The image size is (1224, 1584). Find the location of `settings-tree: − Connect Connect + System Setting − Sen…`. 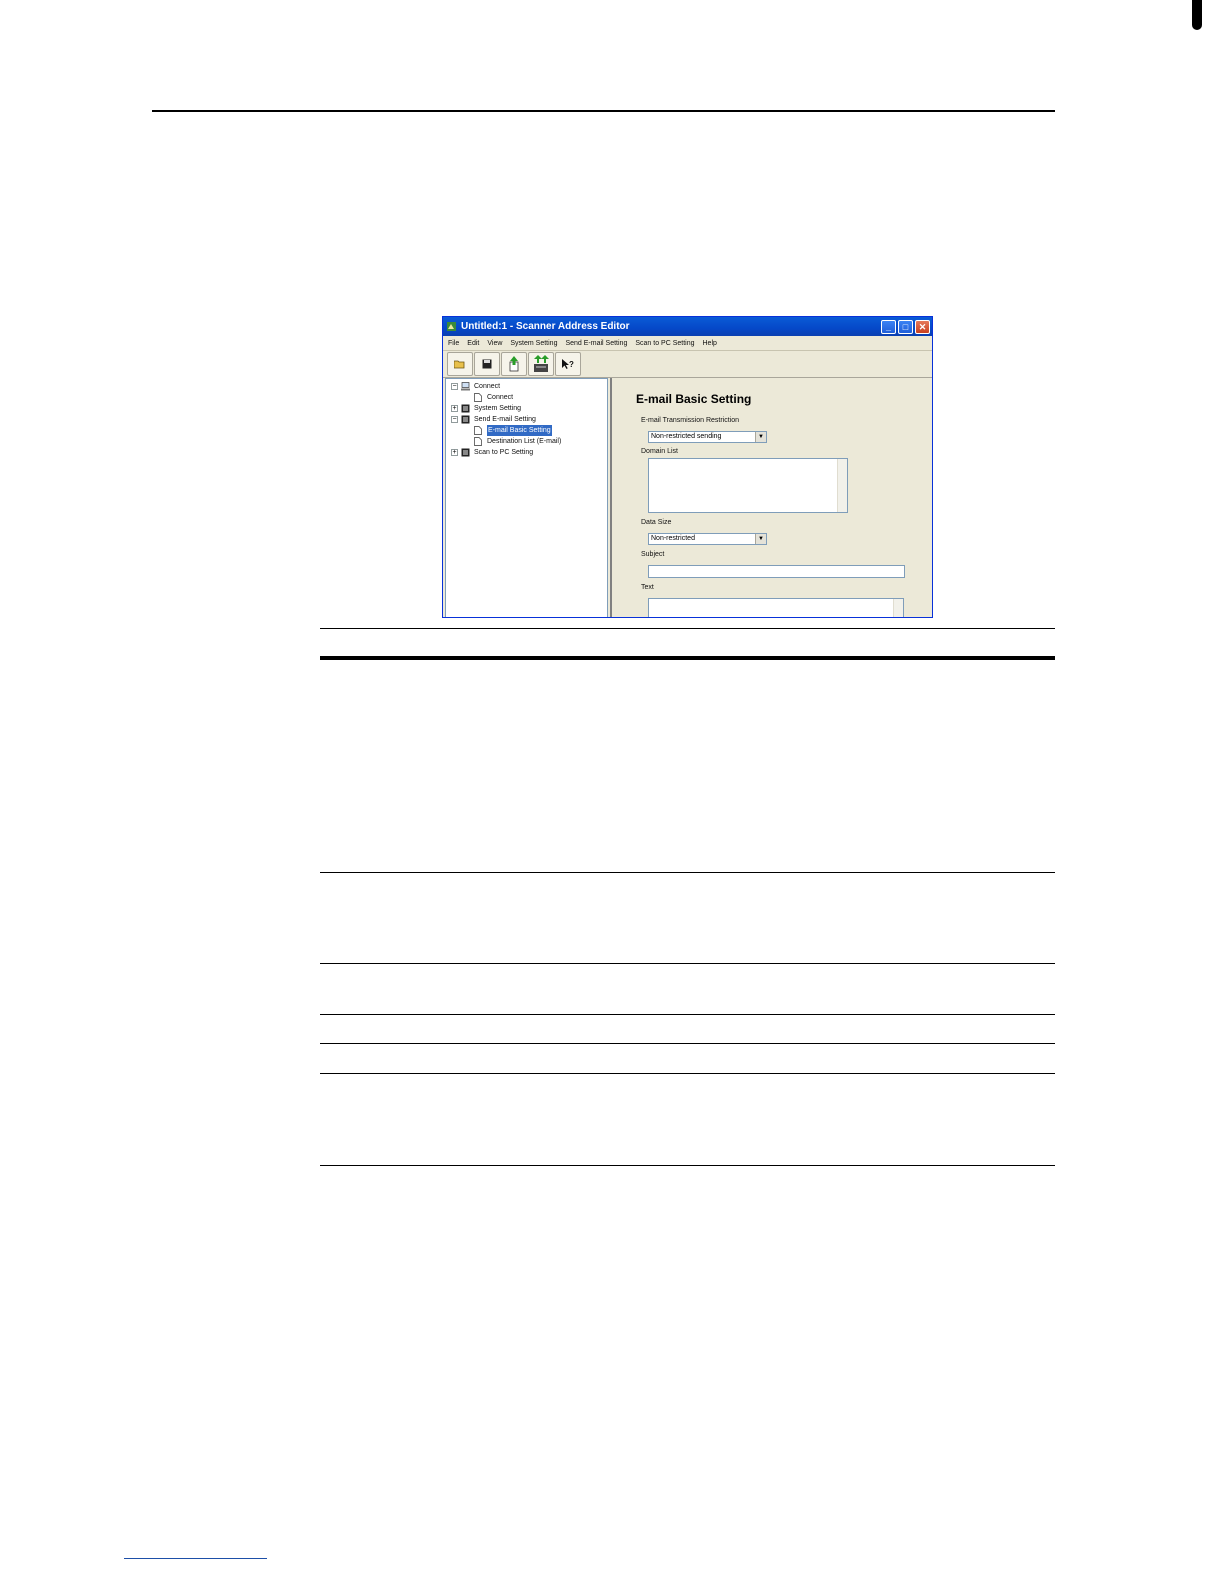

settings-tree: − Connect Connect + System Setting − Sen… is located at coordinates (526, 497).